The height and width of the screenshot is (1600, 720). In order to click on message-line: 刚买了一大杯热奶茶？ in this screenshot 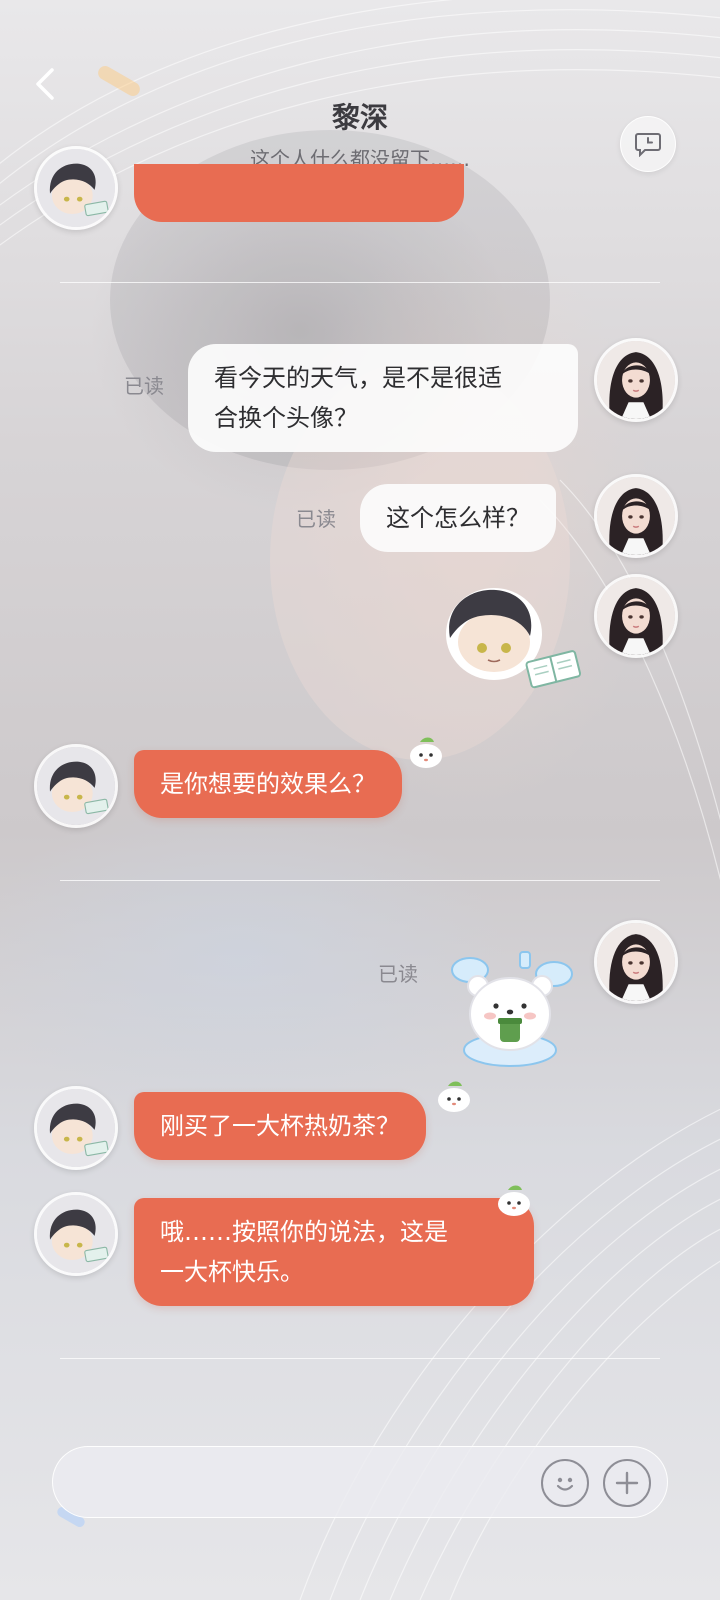, I will do `click(280, 1126)`.